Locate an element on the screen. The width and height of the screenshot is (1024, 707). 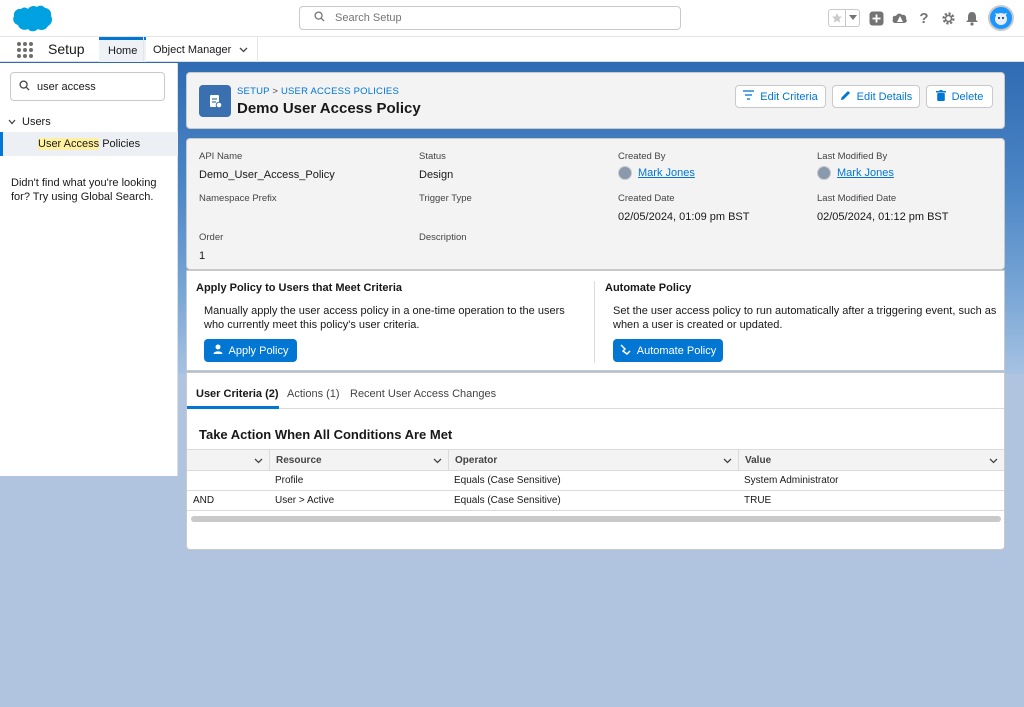
page-title: Demo User Access Policy is located at coordinates (329, 108).